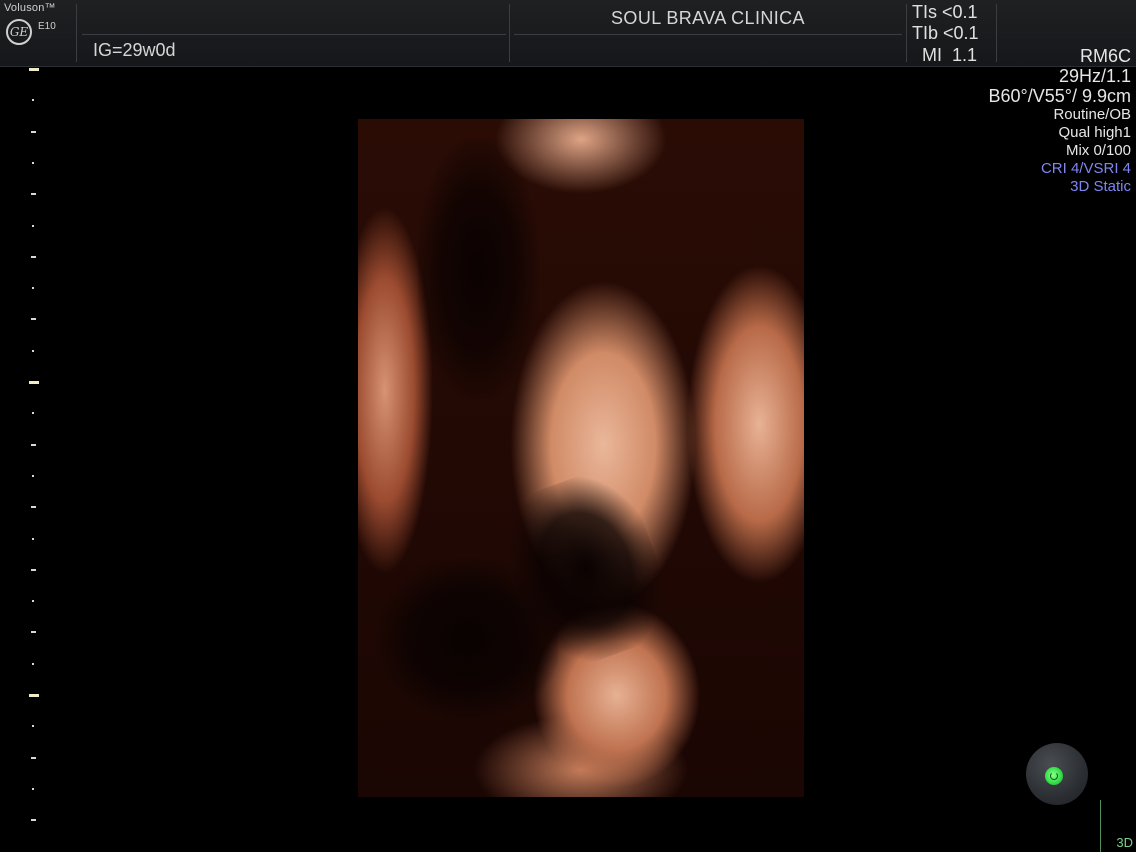  I want to click on ge-logo-icon: GE, so click(19, 32).